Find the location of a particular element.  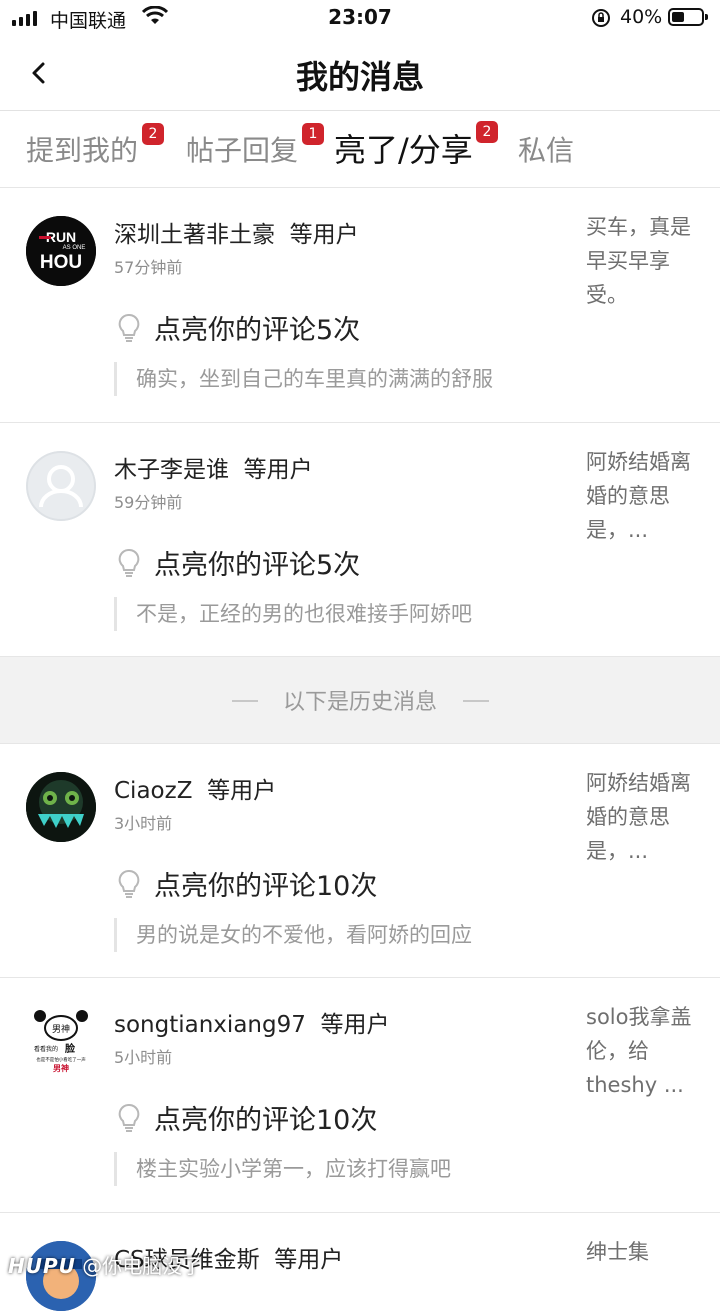

tab-likes-shares: 亮了/分享 2 is located at coordinates (416, 146).